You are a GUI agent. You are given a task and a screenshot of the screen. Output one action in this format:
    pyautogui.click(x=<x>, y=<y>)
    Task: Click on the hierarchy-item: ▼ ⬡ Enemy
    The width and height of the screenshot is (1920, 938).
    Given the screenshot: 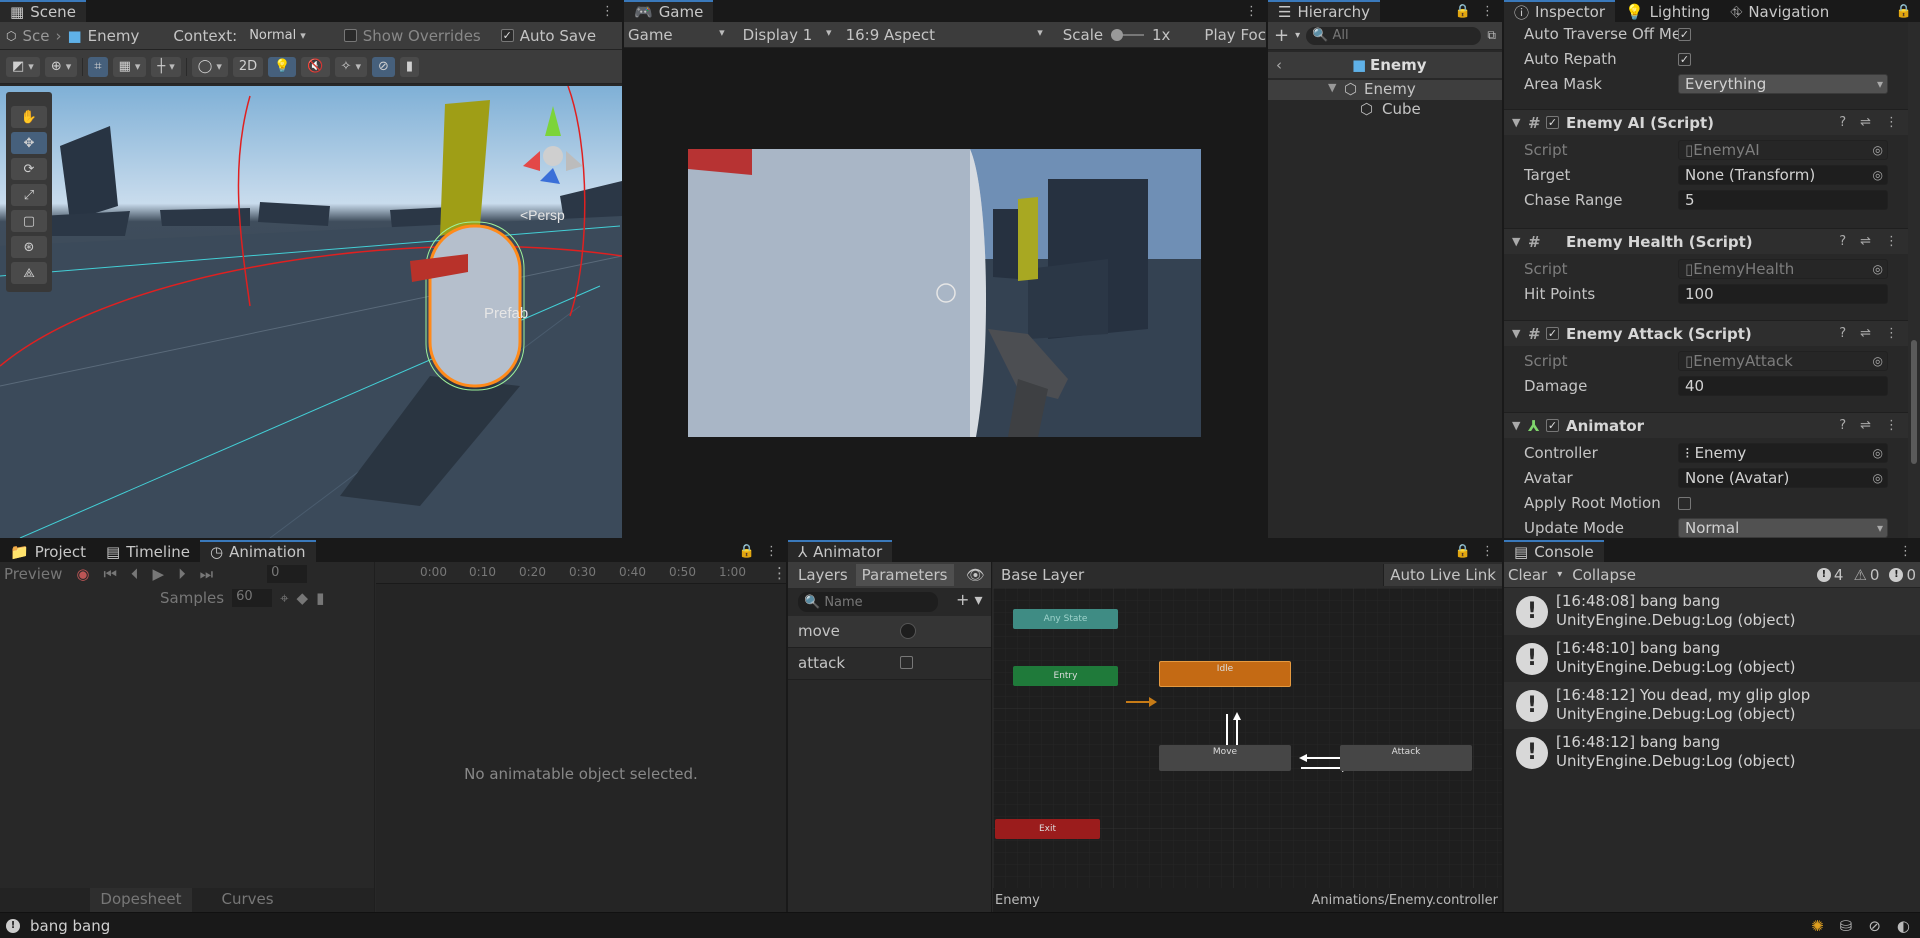 What is the action you would take?
    pyautogui.click(x=1385, y=90)
    